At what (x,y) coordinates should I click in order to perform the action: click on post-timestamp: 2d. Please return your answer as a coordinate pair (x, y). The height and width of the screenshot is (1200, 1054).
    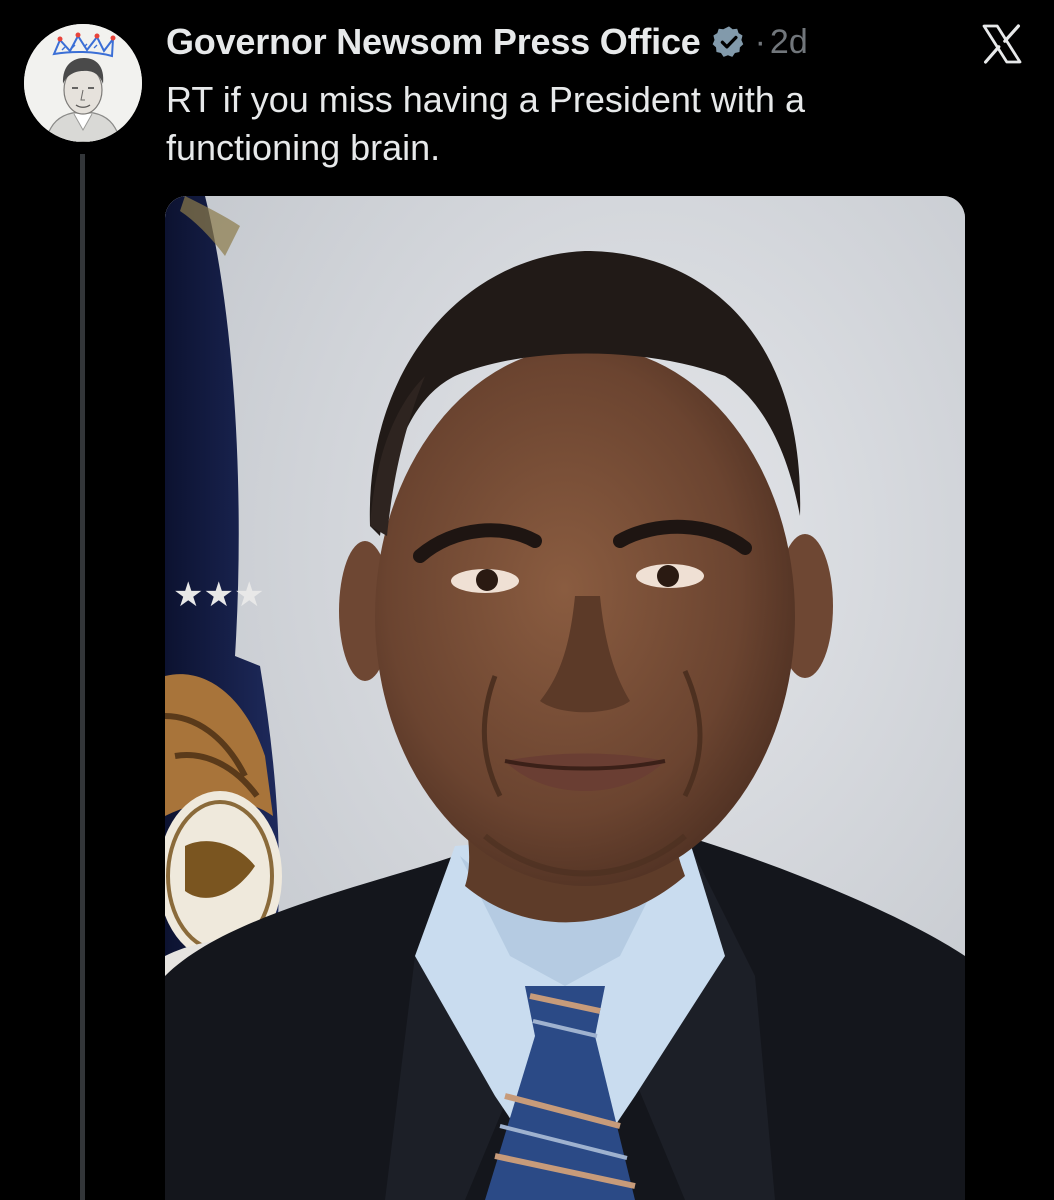
    Looking at the image, I should click on (789, 42).